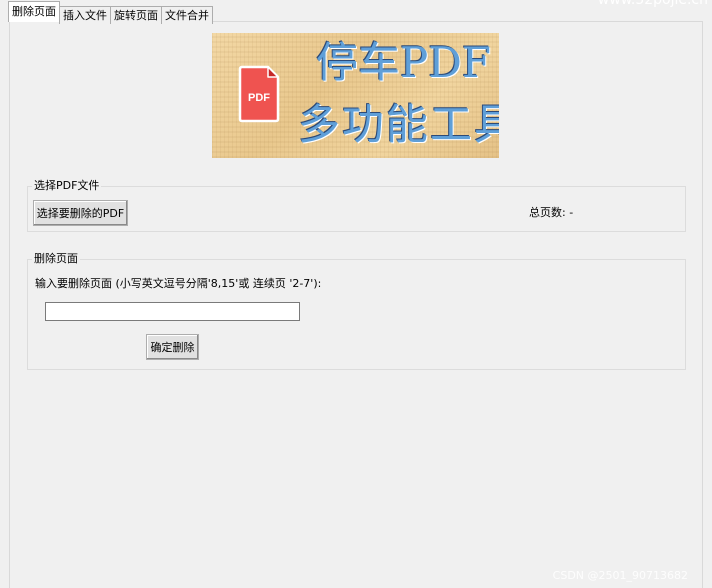  Describe the element at coordinates (56, 259) in the screenshot. I see `delete-pages-group-title: 删除页面` at that location.